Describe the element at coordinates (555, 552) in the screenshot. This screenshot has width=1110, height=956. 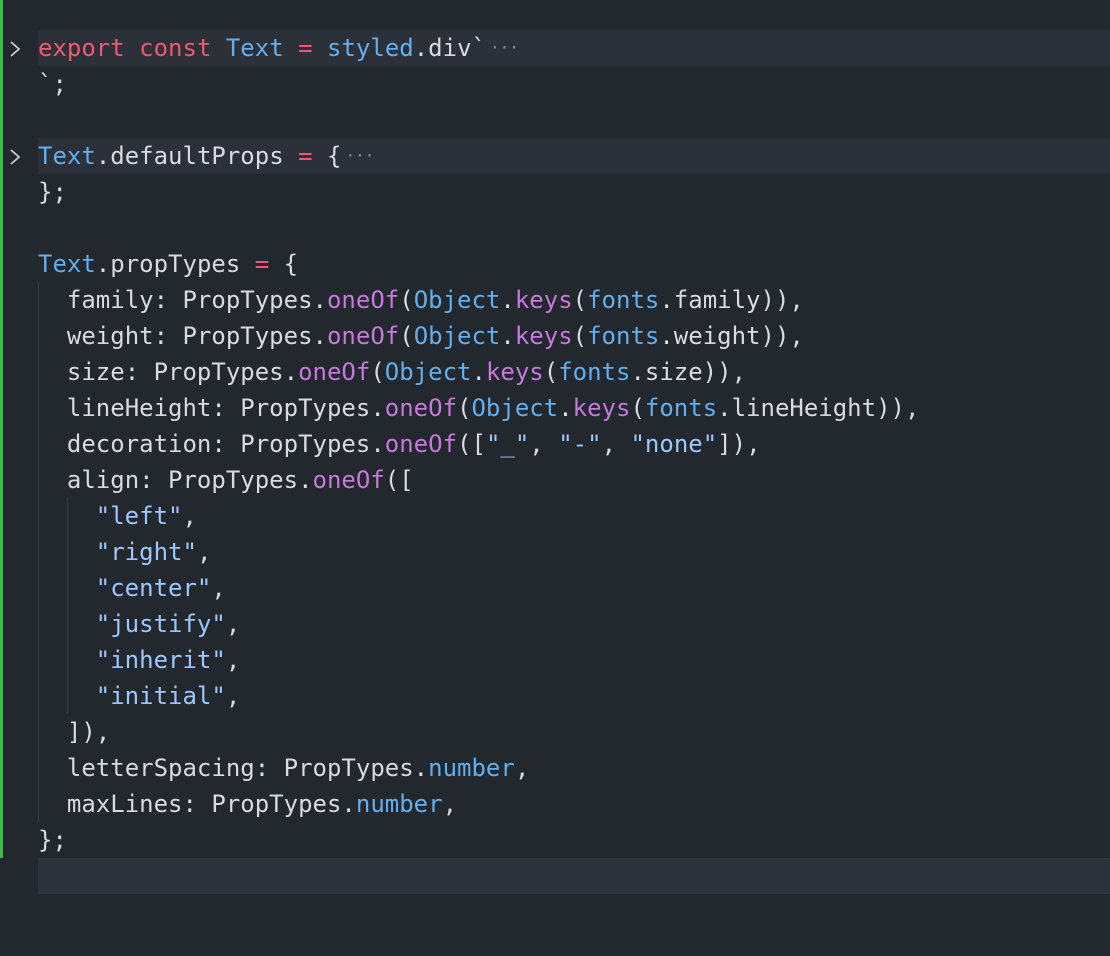
I see `code-line: "right",` at that location.